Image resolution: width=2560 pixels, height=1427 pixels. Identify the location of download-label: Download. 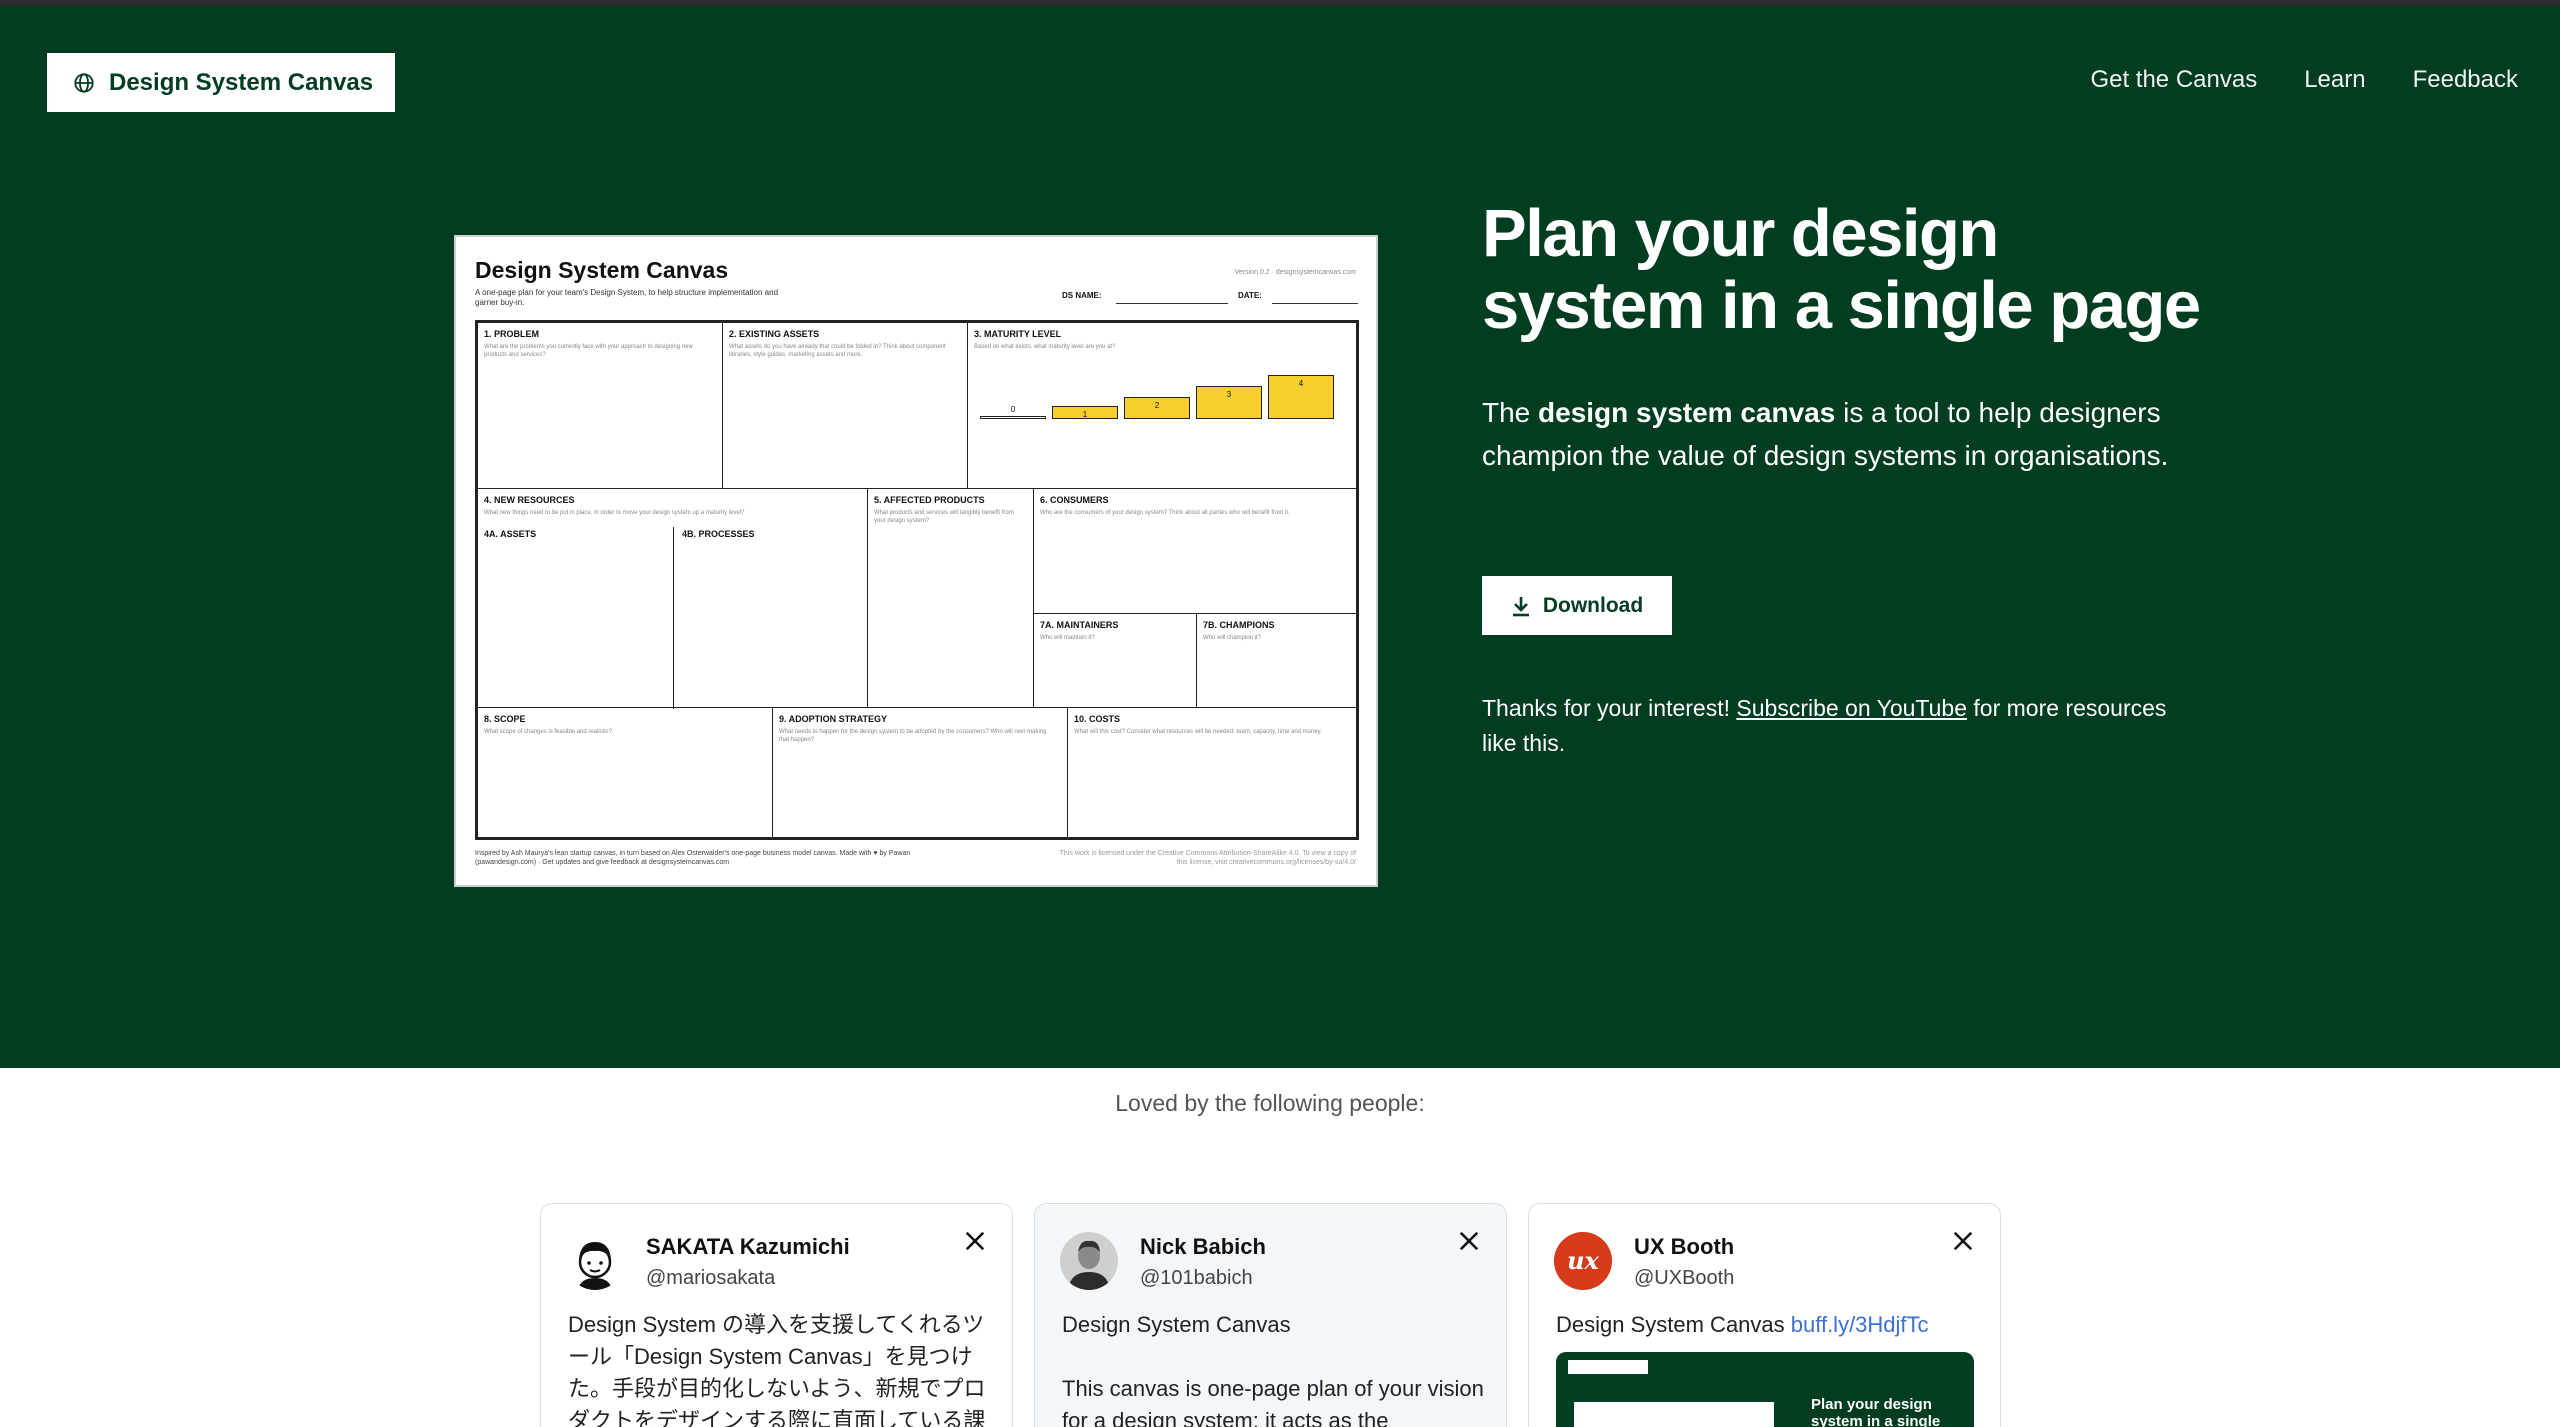
(1593, 605).